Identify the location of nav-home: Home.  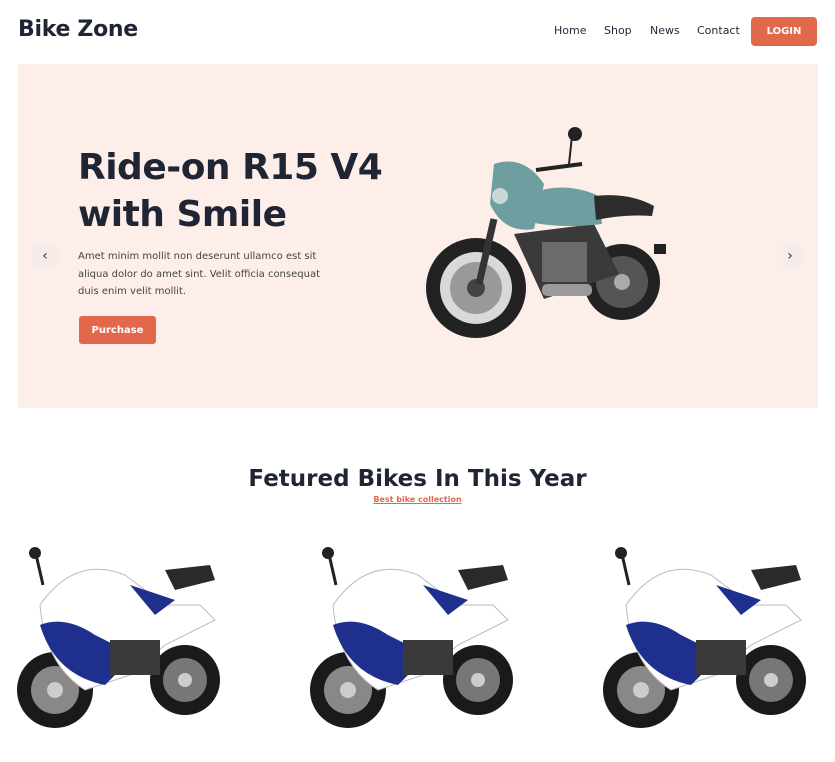
(570, 30).